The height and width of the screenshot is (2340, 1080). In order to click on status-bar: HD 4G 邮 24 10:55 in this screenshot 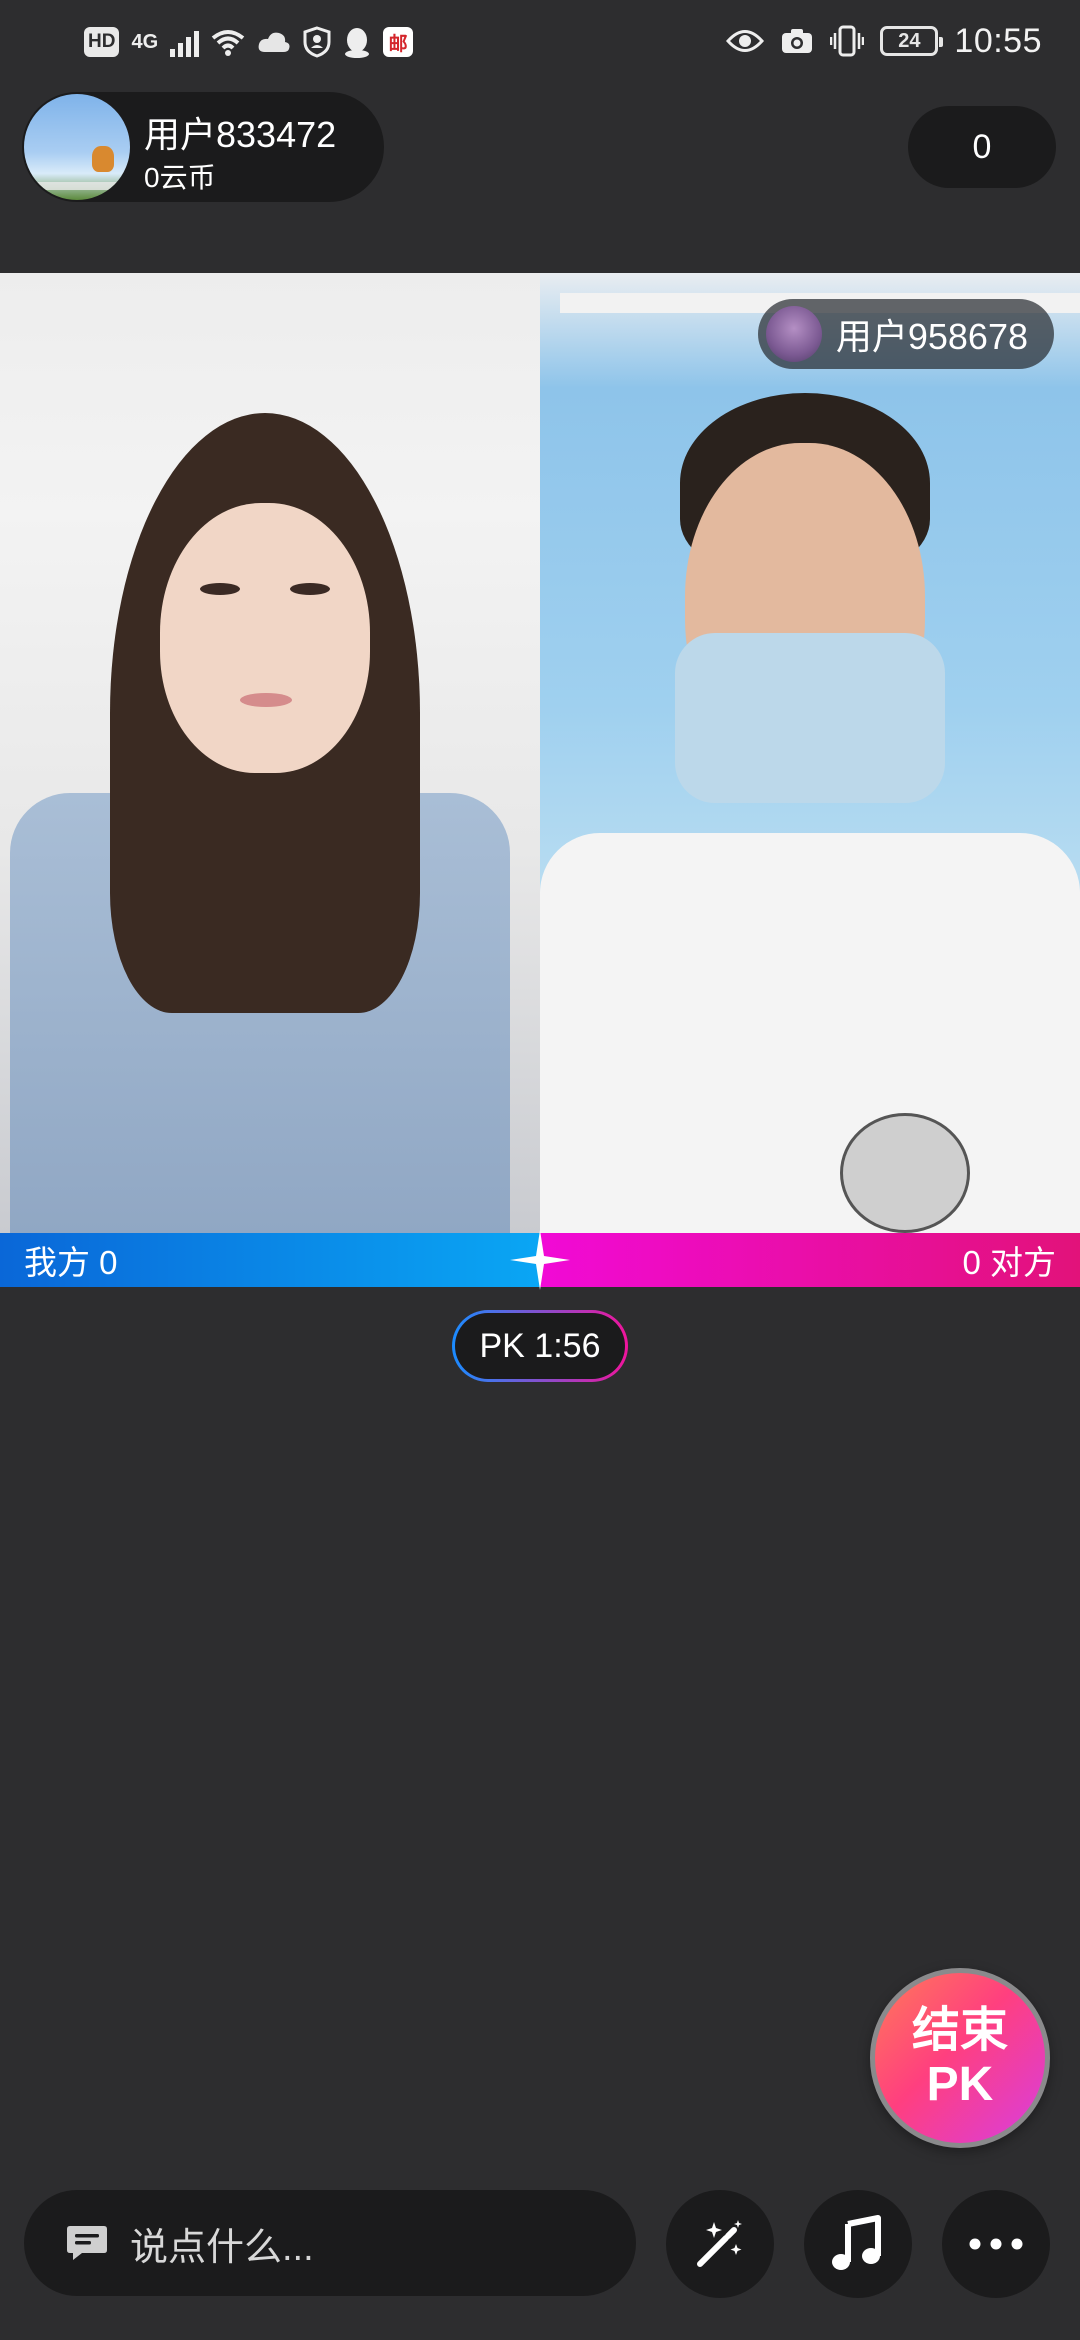, I will do `click(540, 42)`.